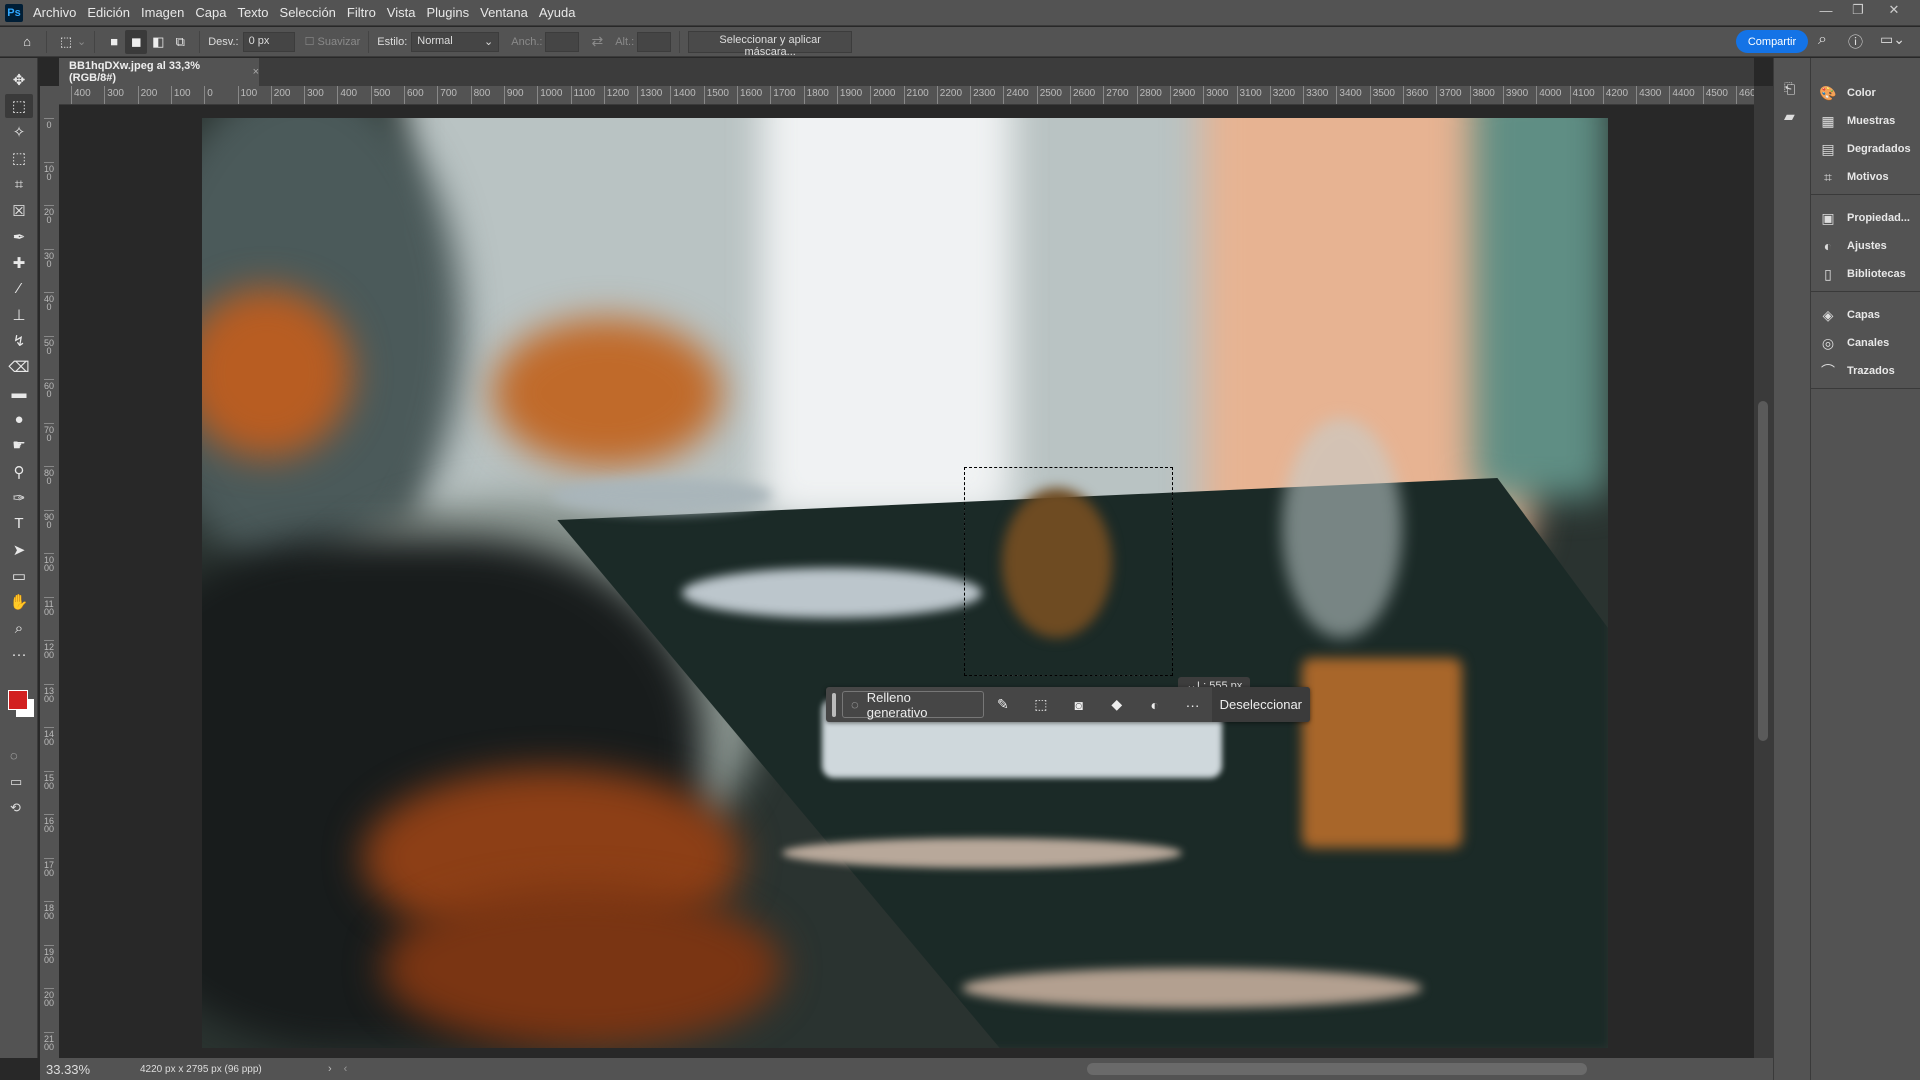 This screenshot has height=1080, width=1920. What do you see at coordinates (114, 42) in the screenshot?
I see `new-selection-icon: ■` at bounding box center [114, 42].